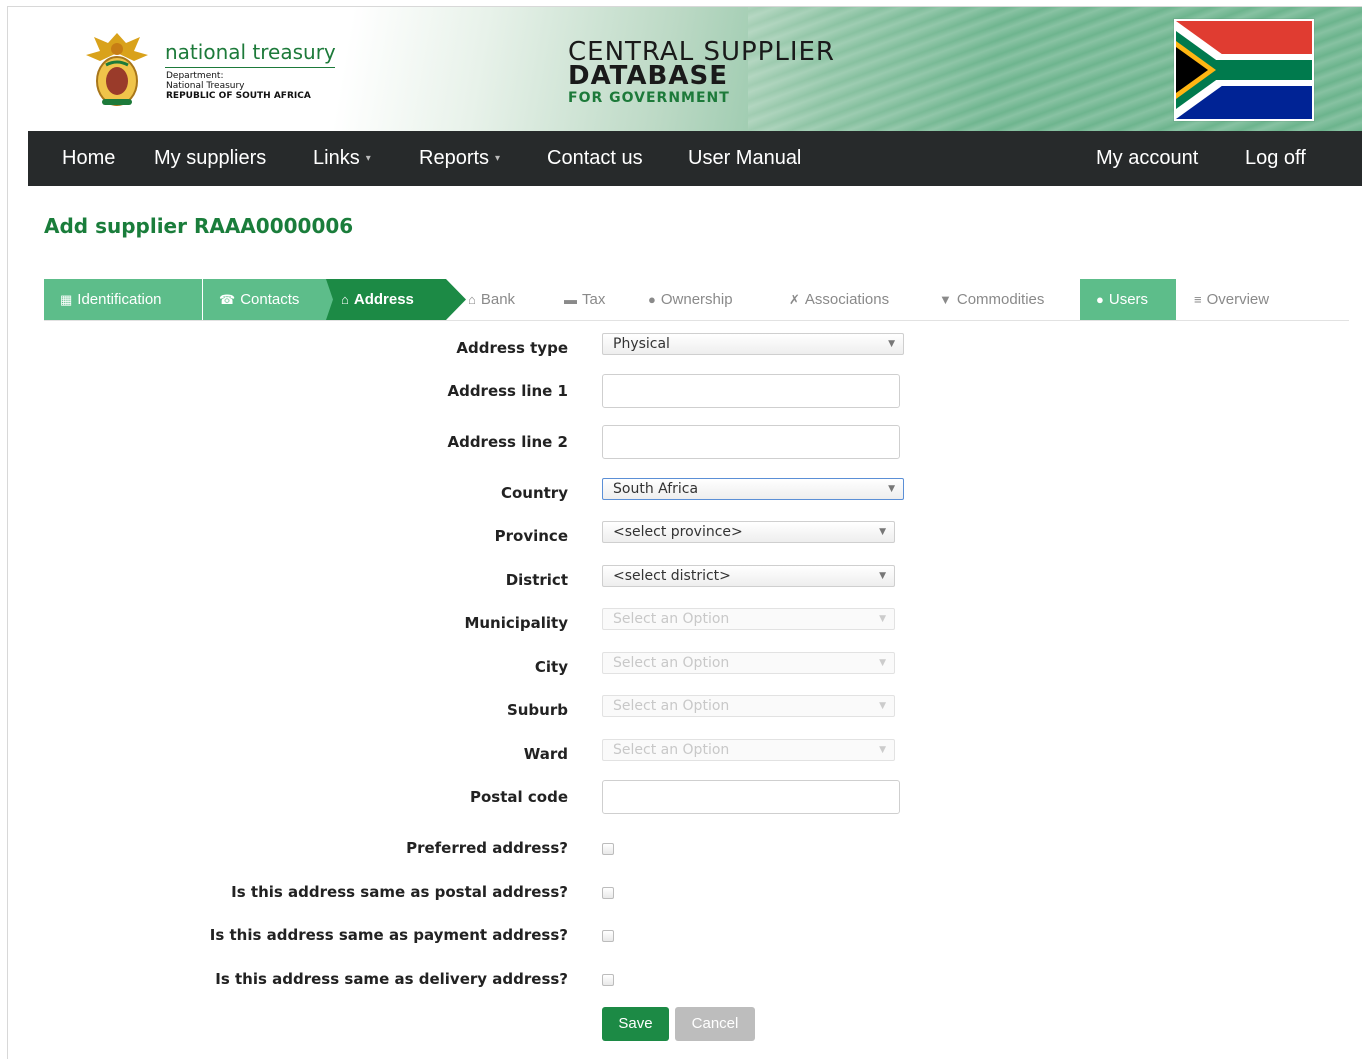 The image size is (1362, 1059). I want to click on province-value: <select province>, so click(678, 532).